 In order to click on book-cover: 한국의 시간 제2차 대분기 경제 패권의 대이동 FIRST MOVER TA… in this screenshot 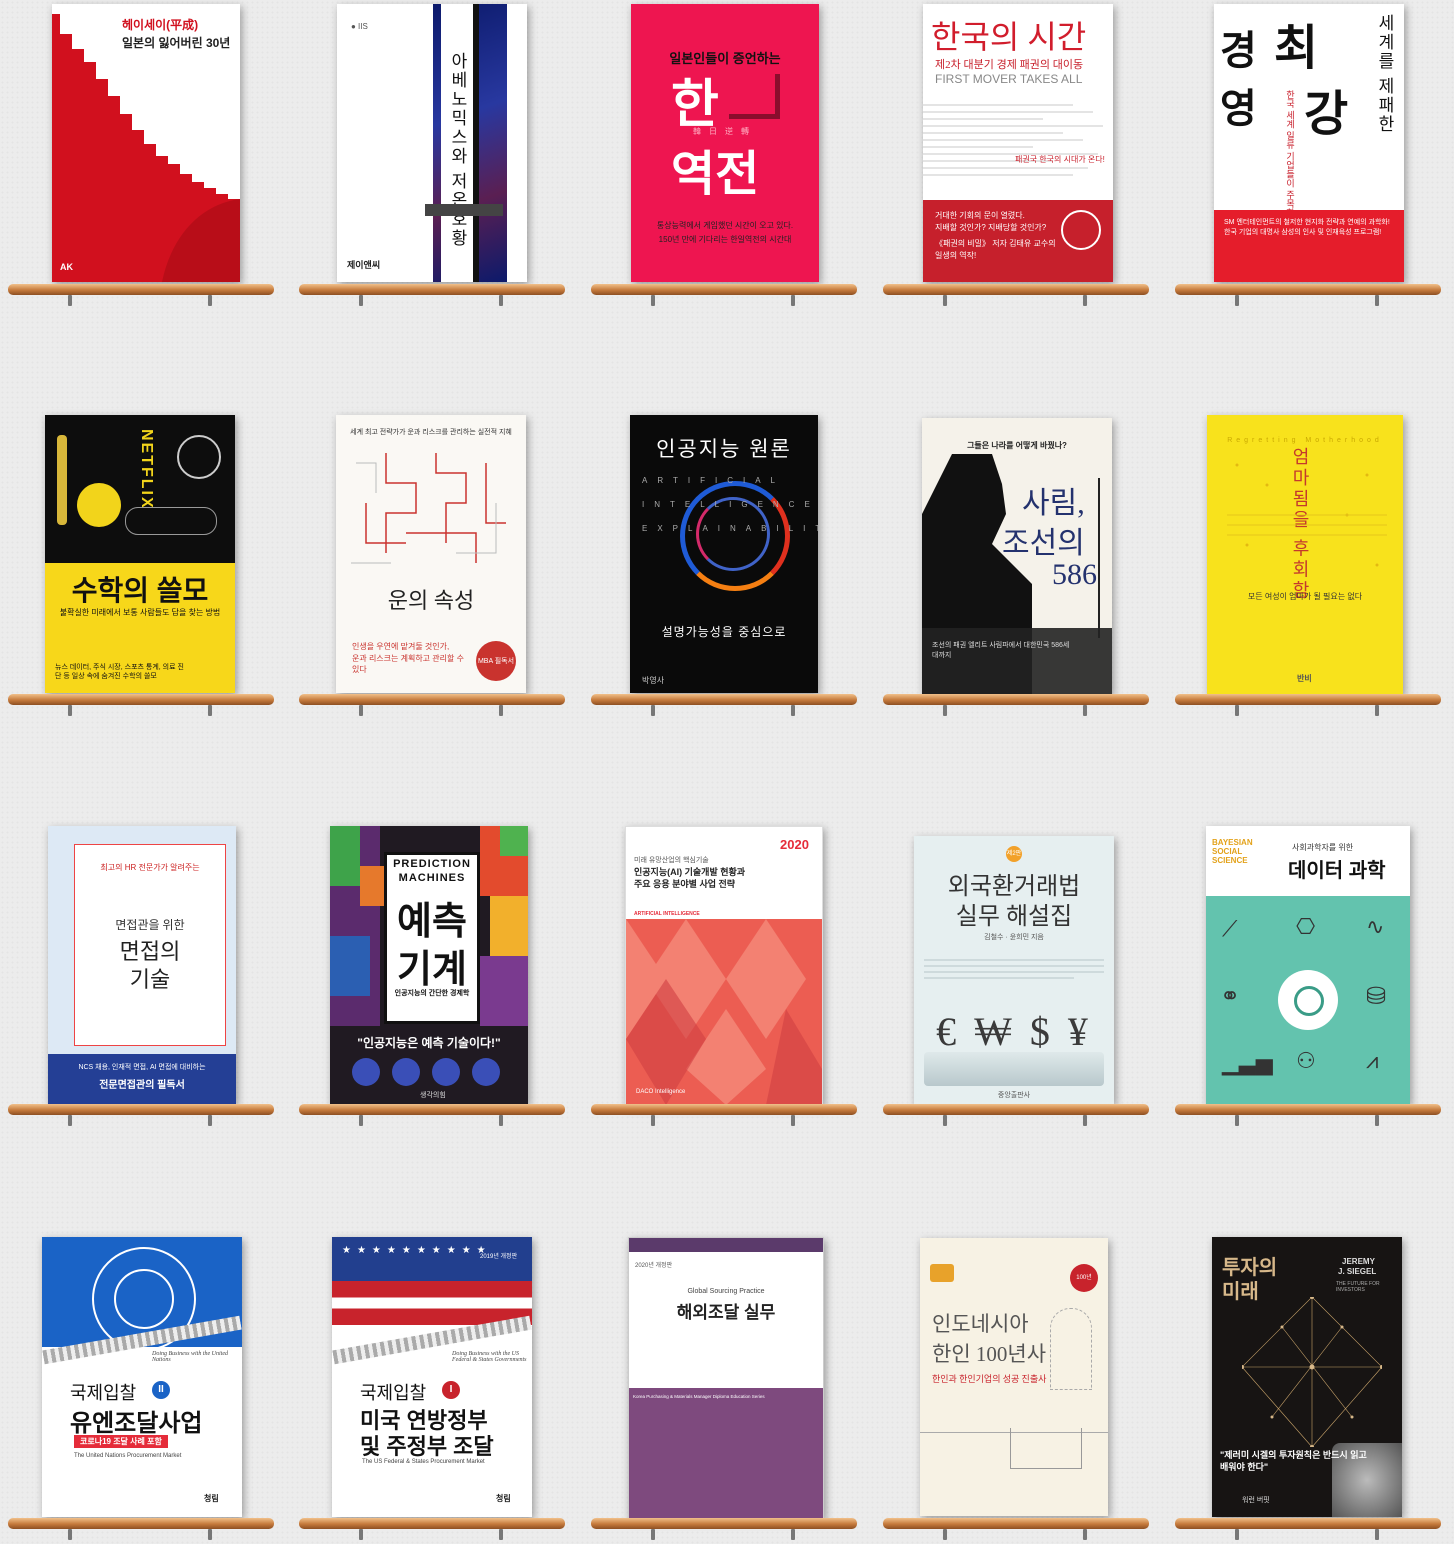, I will do `click(1018, 143)`.